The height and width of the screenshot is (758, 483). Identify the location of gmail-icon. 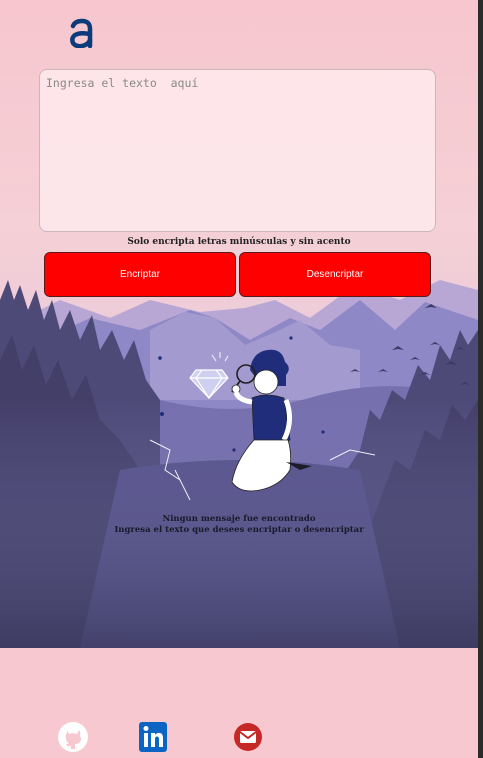
(248, 737).